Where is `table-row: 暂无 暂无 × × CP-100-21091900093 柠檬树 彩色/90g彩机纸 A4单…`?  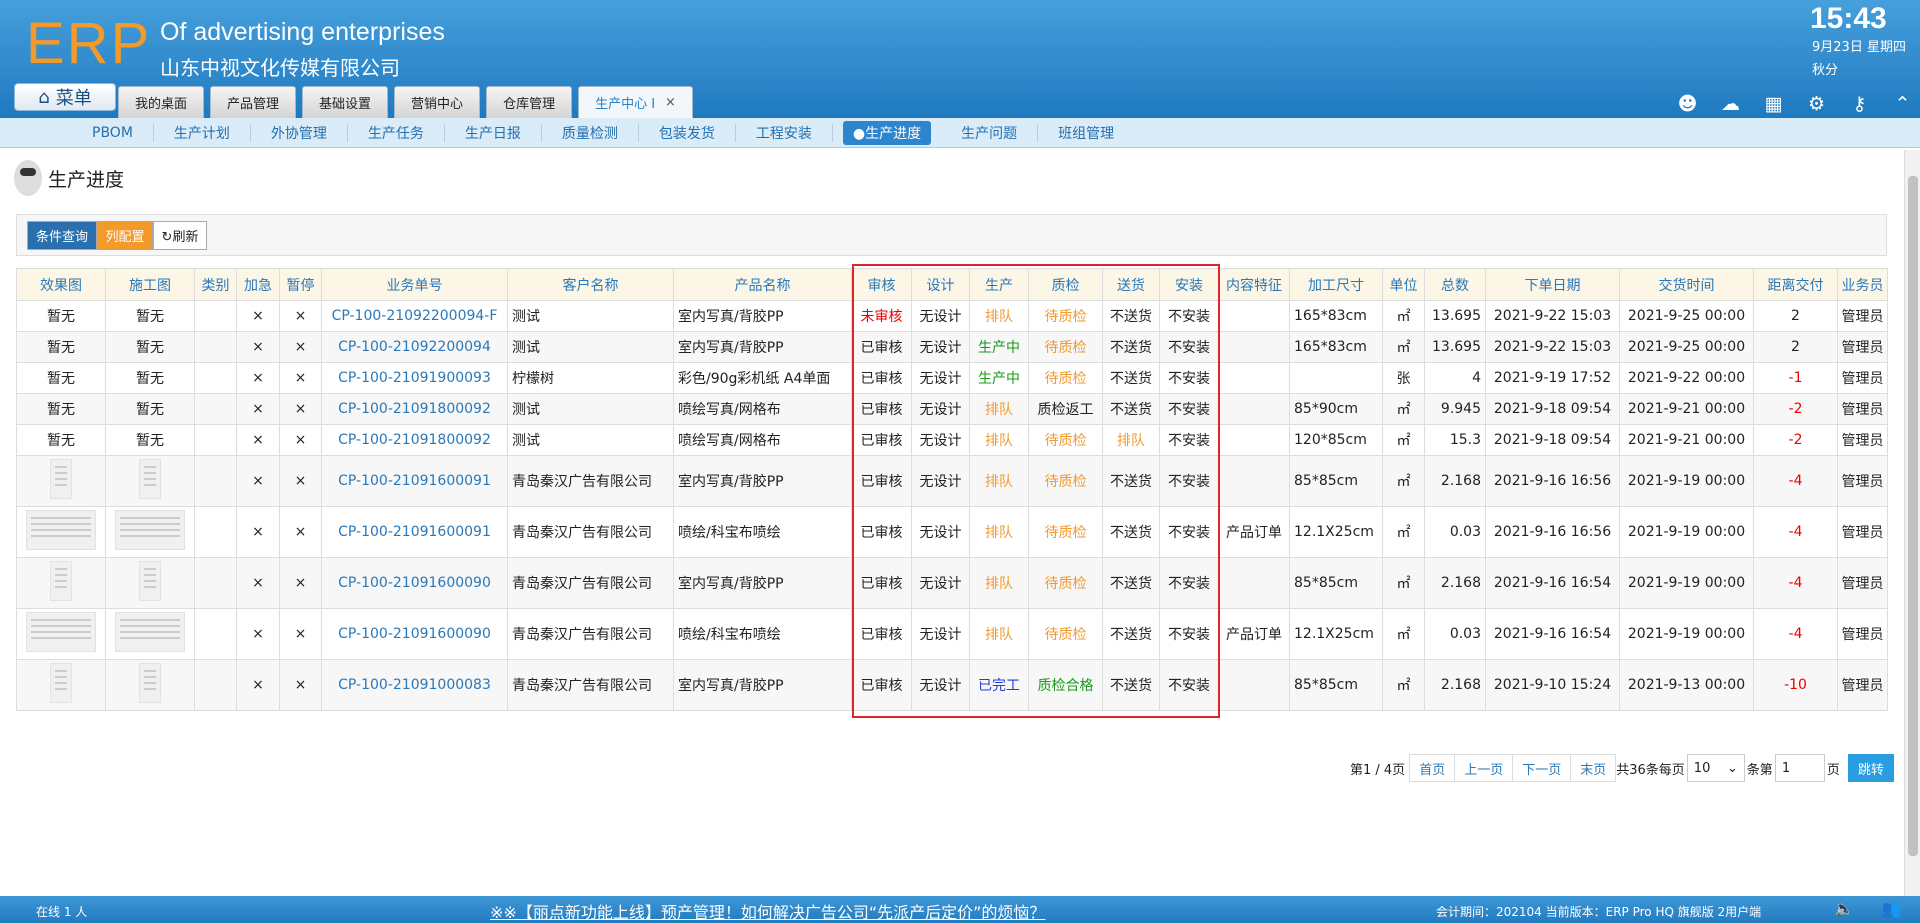
table-row: 暂无 暂无 × × CP-100-21091900093 柠檬树 彩色/90g彩机纸 A4单… is located at coordinates (952, 378).